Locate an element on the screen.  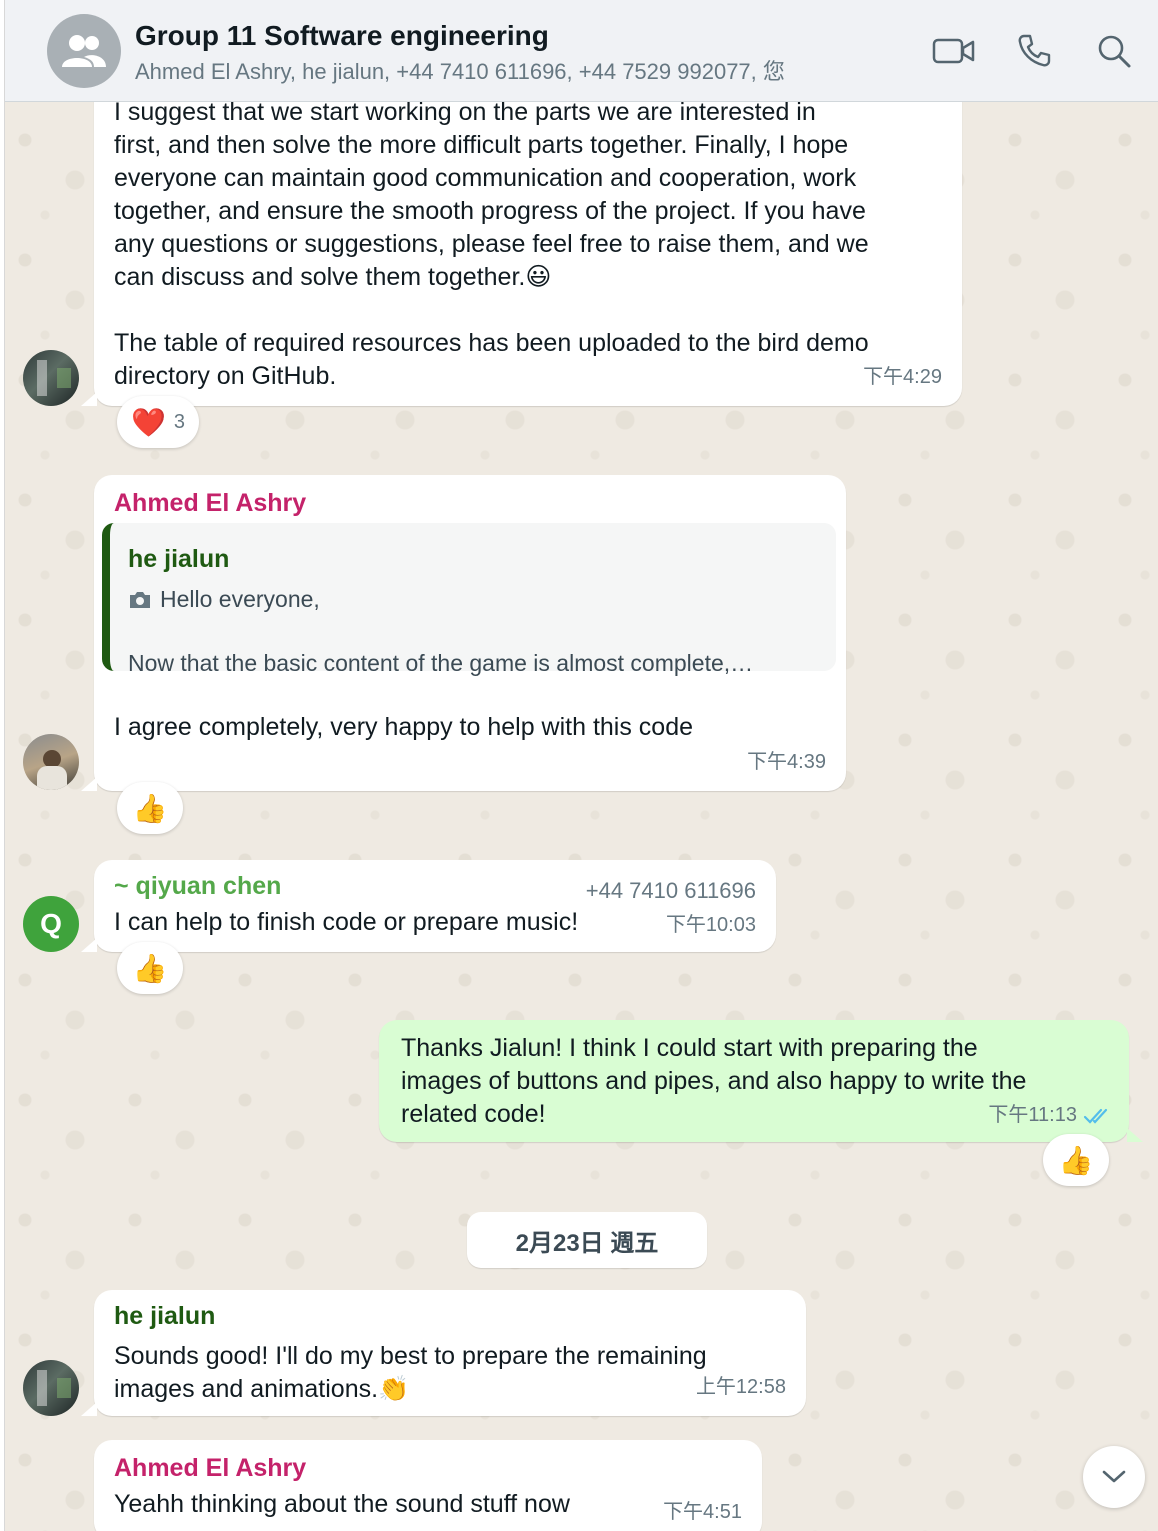
quoted-sender: he jialun is located at coordinates (179, 559).